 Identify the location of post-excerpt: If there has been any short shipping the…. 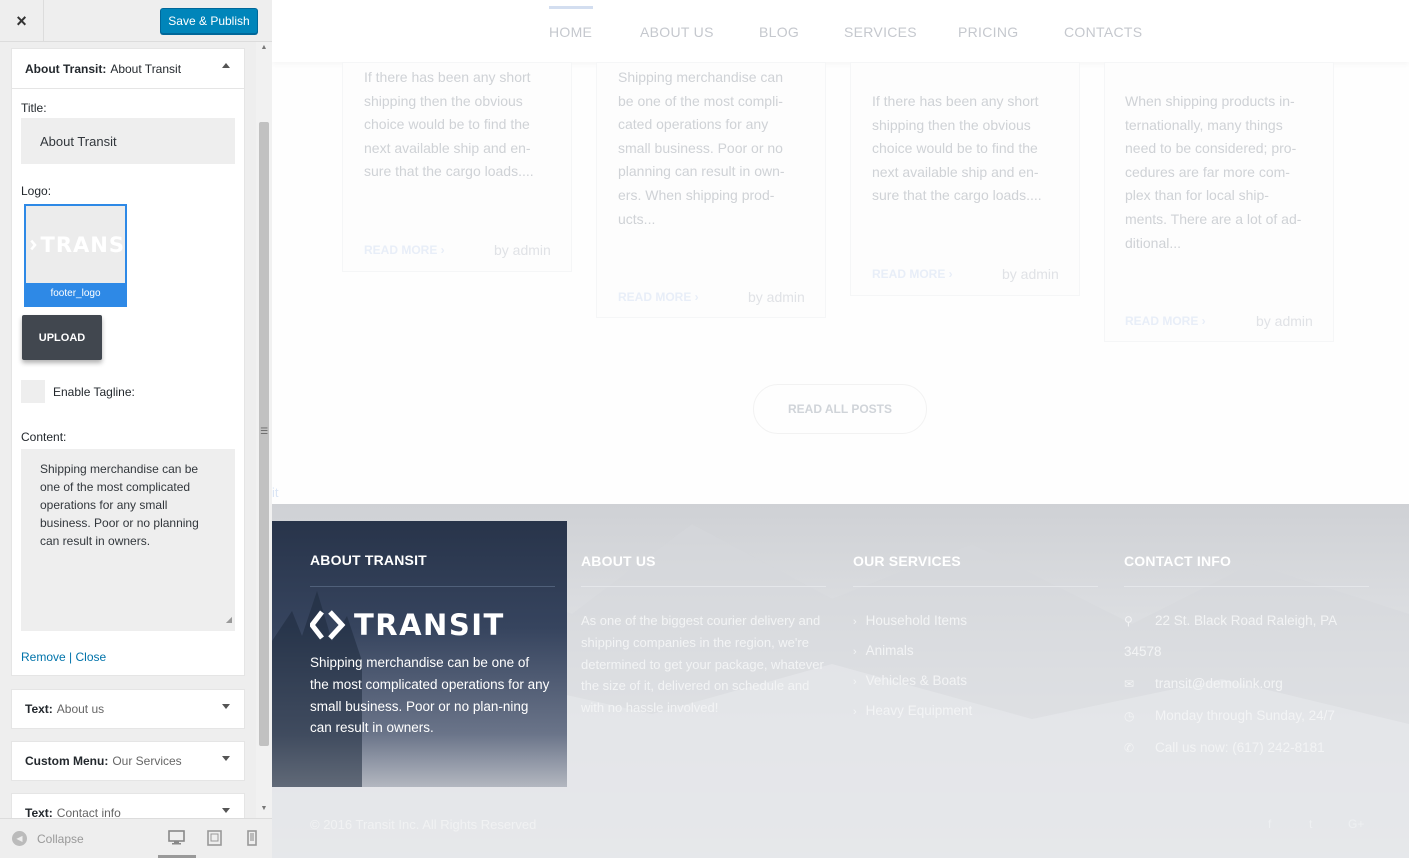
(449, 125).